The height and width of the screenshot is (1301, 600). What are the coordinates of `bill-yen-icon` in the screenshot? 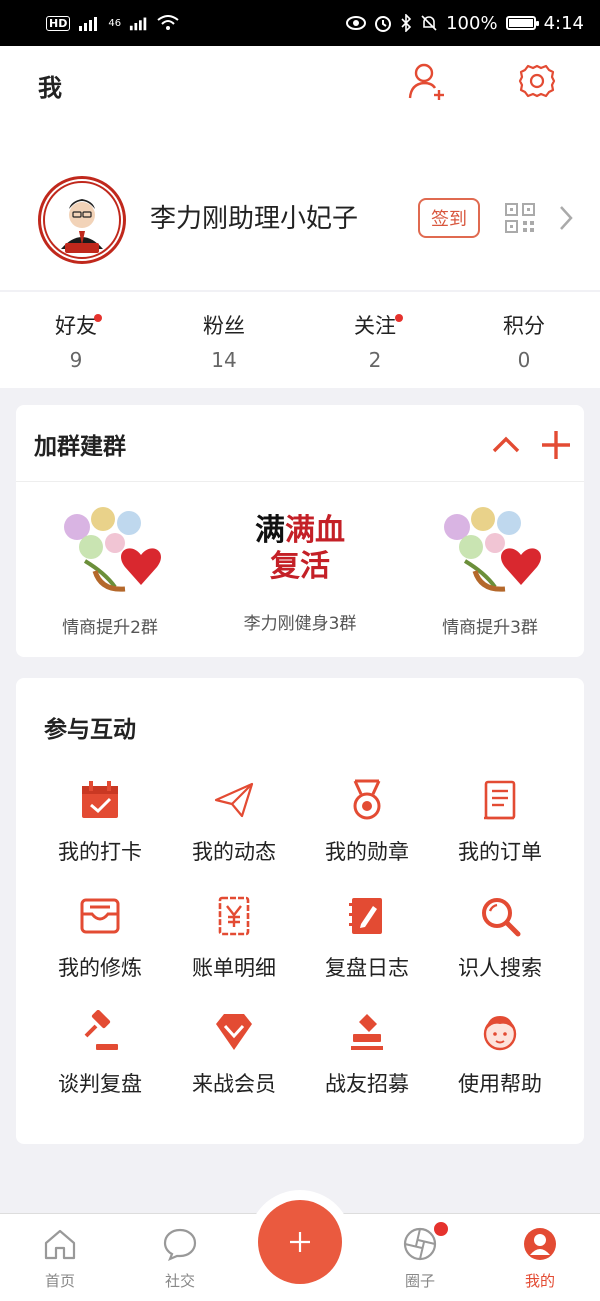 It's located at (234, 916).